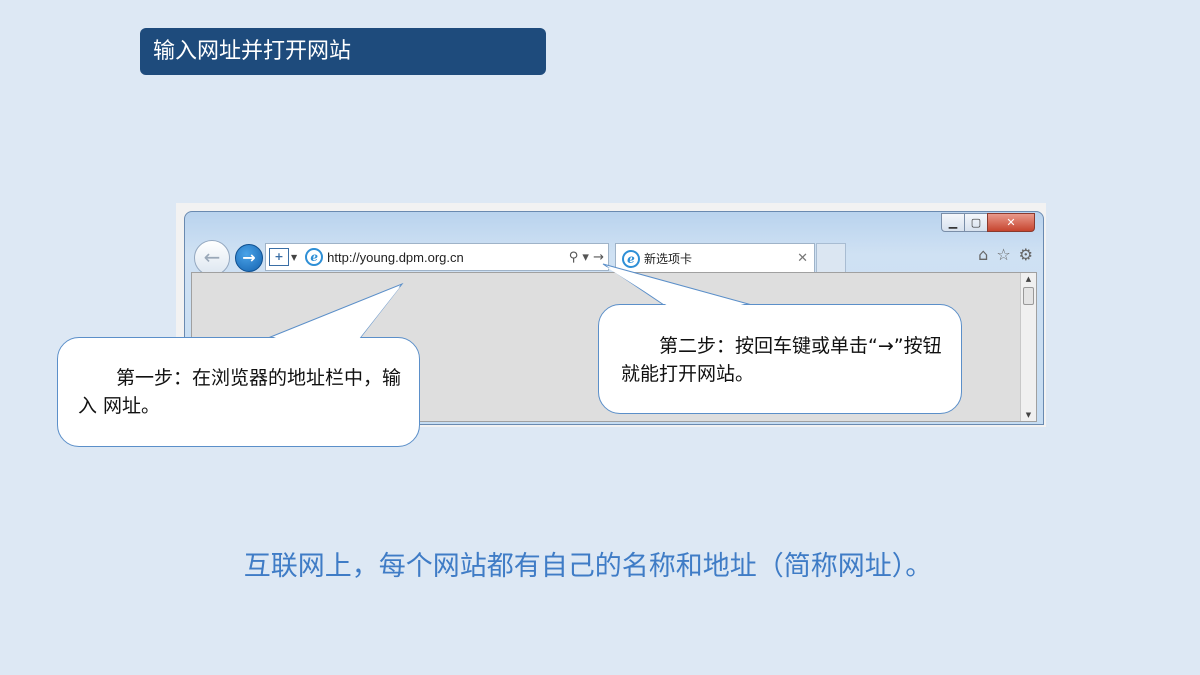 The height and width of the screenshot is (675, 1200). I want to click on callout-step1-pointer-fill, so click(335, 313).